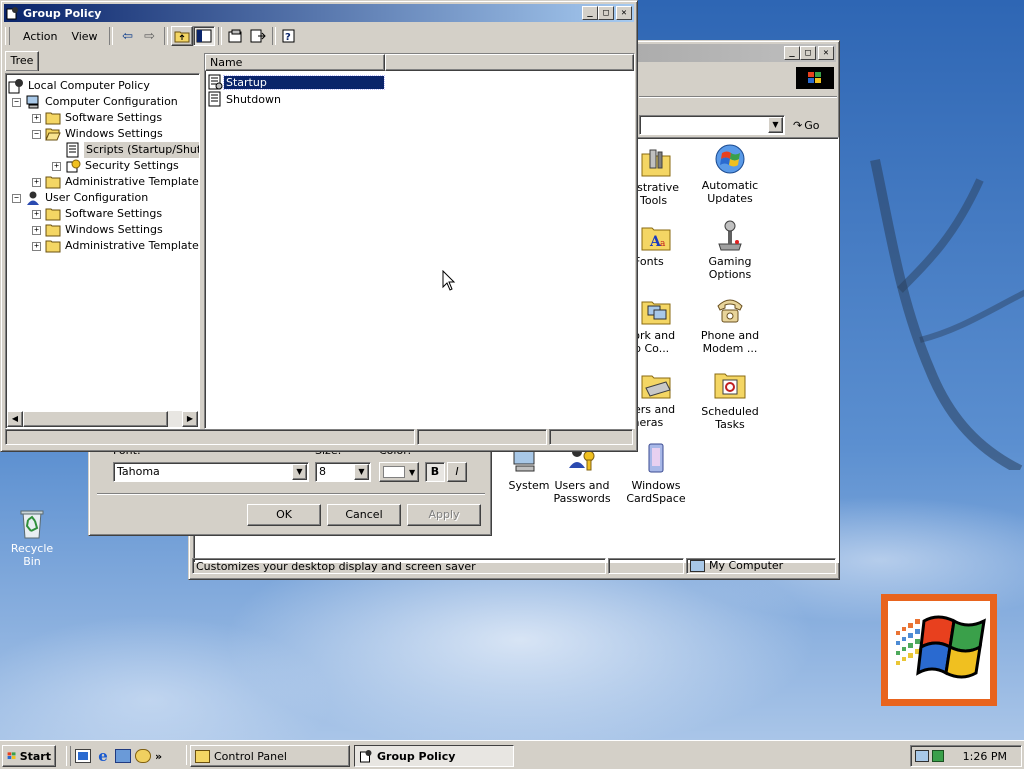 This screenshot has height=769, width=1024. I want to click on recycle-bin: Recycle Bin, so click(32, 537).